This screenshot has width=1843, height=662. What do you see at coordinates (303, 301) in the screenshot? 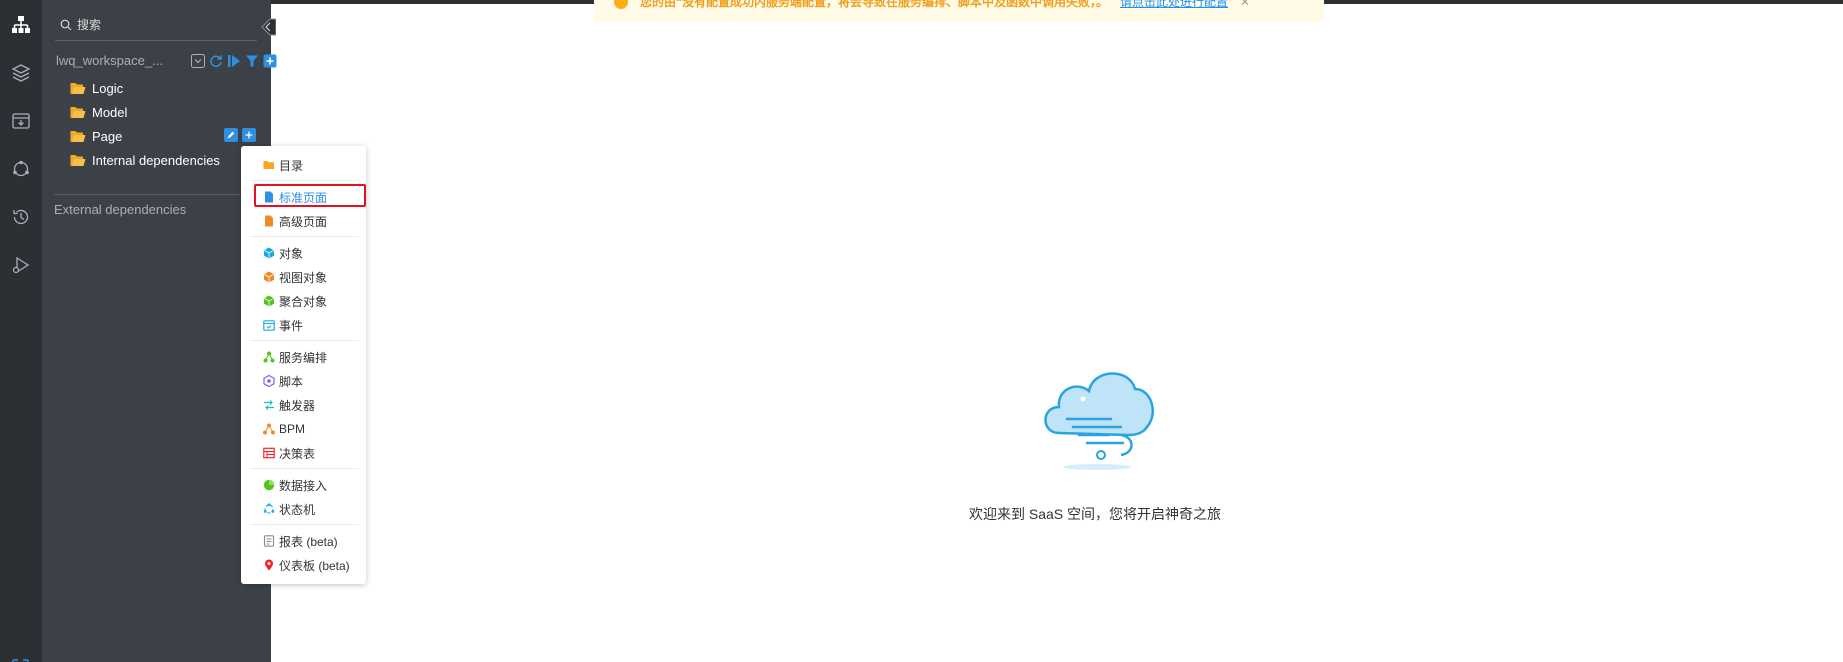
I see `menu-item-label: 聚合对象` at bounding box center [303, 301].